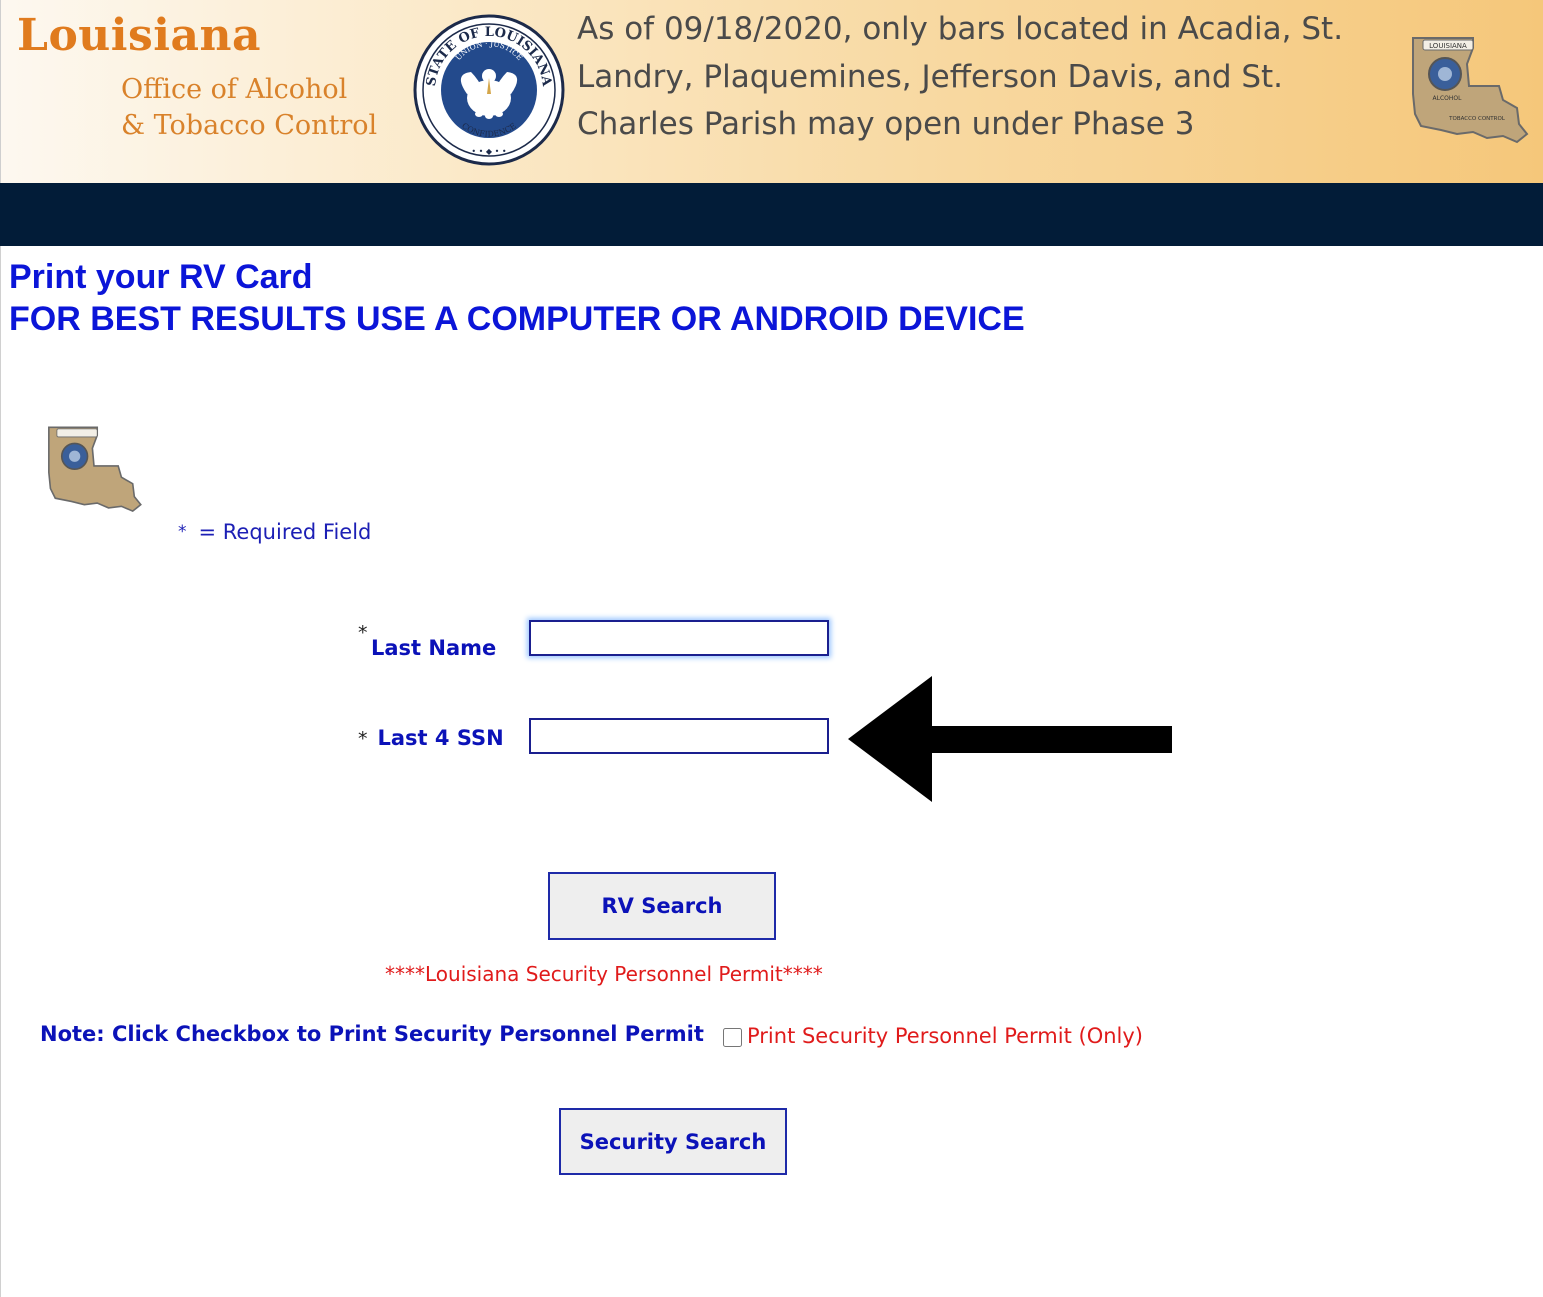 This screenshot has width=1543, height=1297. I want to click on louisiana-map-logo-icon, so click(95, 469).